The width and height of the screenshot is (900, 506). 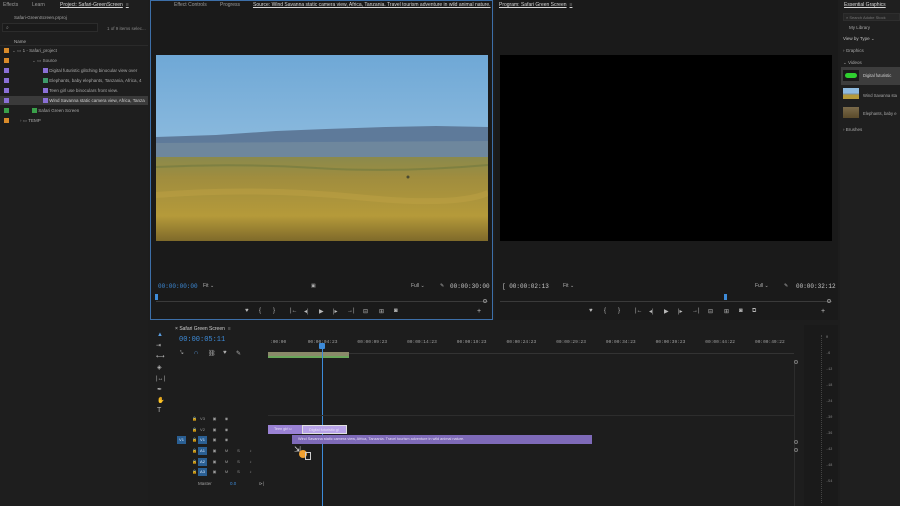 I want to click on playhead-marker, so click(x=156, y=297).